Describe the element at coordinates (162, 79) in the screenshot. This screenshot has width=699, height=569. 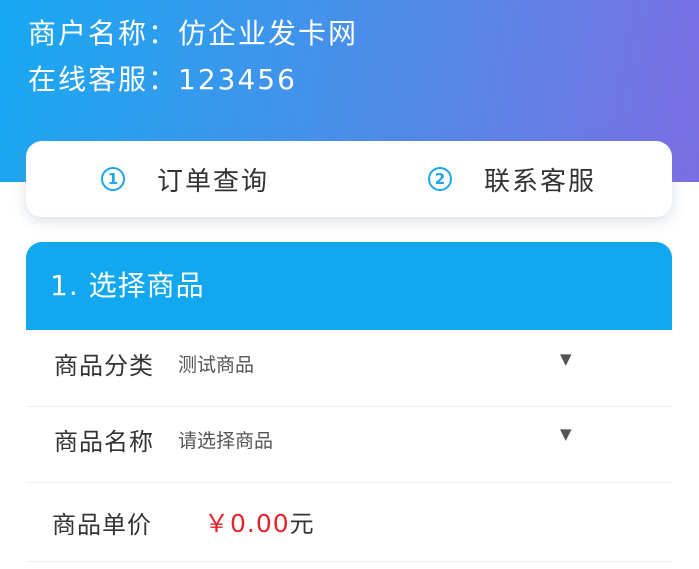
I see `online-service-contact: 在线客服：123456` at that location.